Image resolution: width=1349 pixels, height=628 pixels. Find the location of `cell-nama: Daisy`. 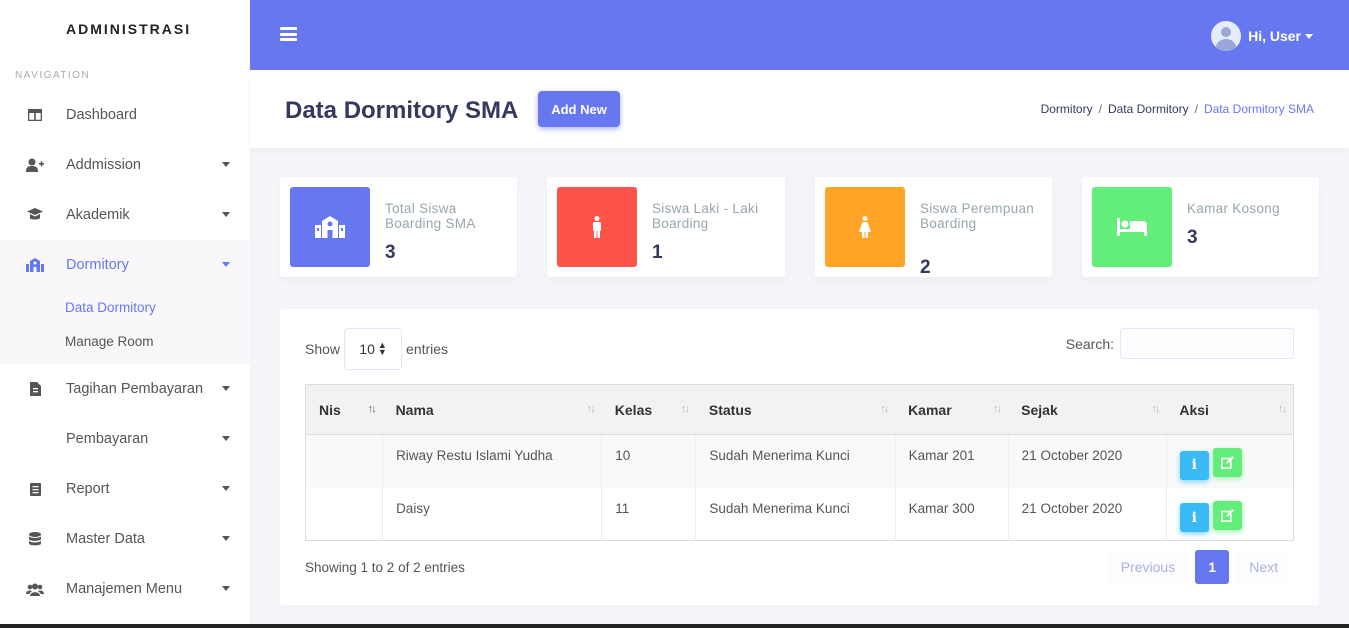

cell-nama: Daisy is located at coordinates (492, 514).